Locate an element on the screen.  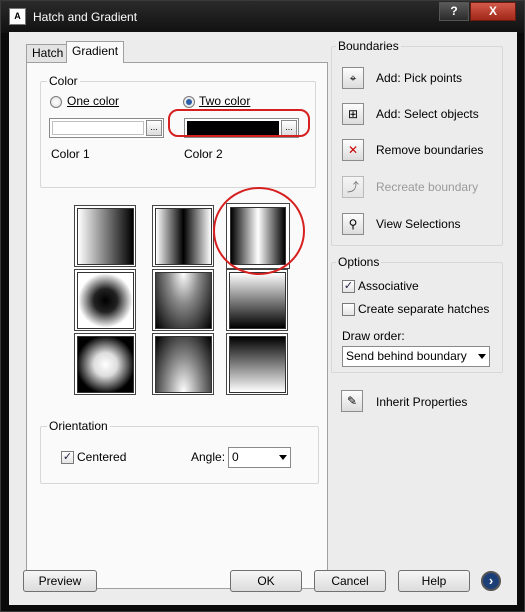
add-pick-points-label: Add: Pick points is located at coordinates (419, 78).